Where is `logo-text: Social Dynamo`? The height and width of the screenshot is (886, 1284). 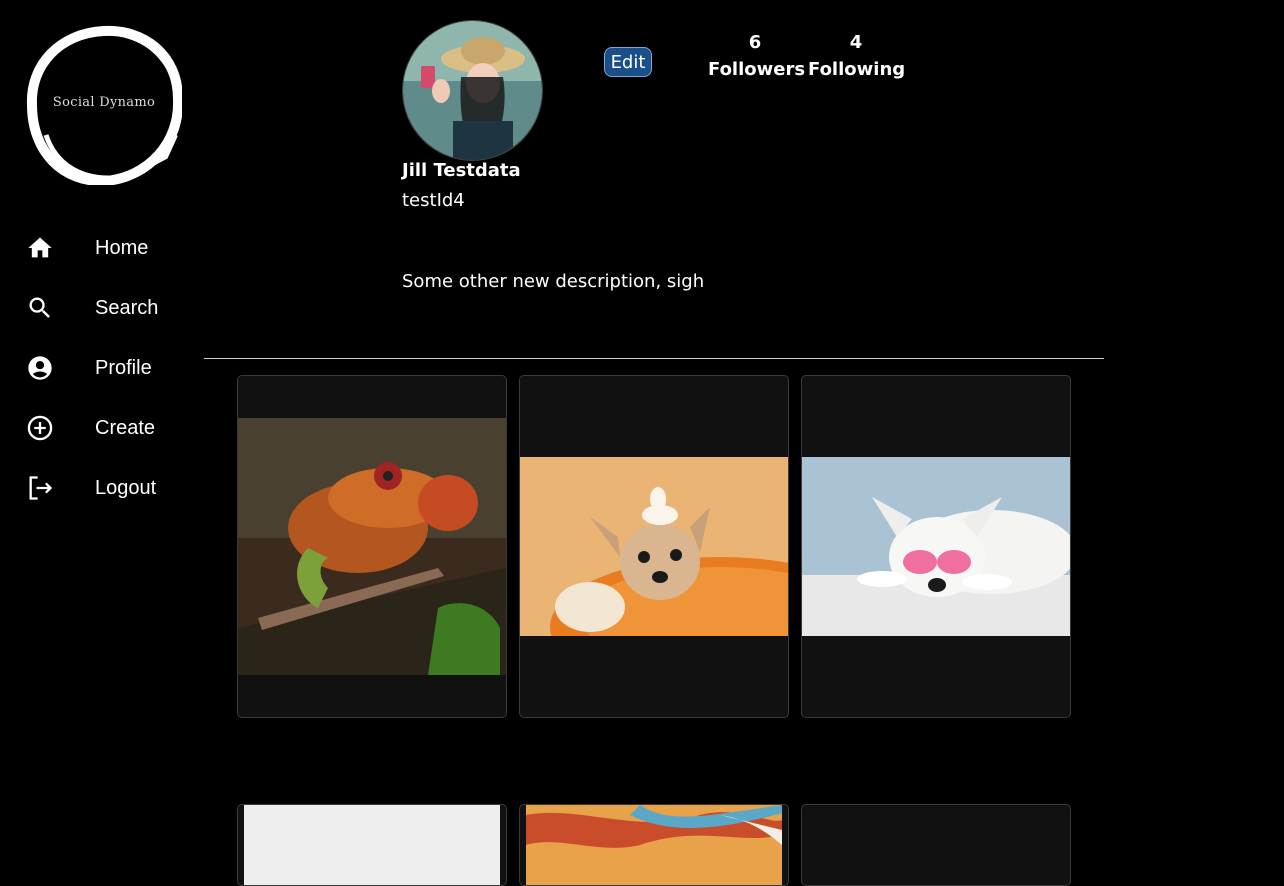
logo-text: Social Dynamo is located at coordinates (104, 102).